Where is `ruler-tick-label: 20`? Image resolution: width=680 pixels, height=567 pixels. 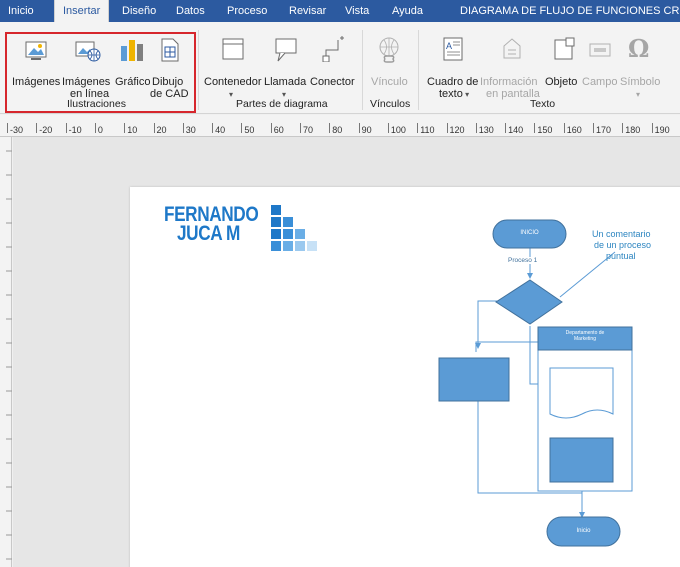 ruler-tick-label: 20 is located at coordinates (161, 130).